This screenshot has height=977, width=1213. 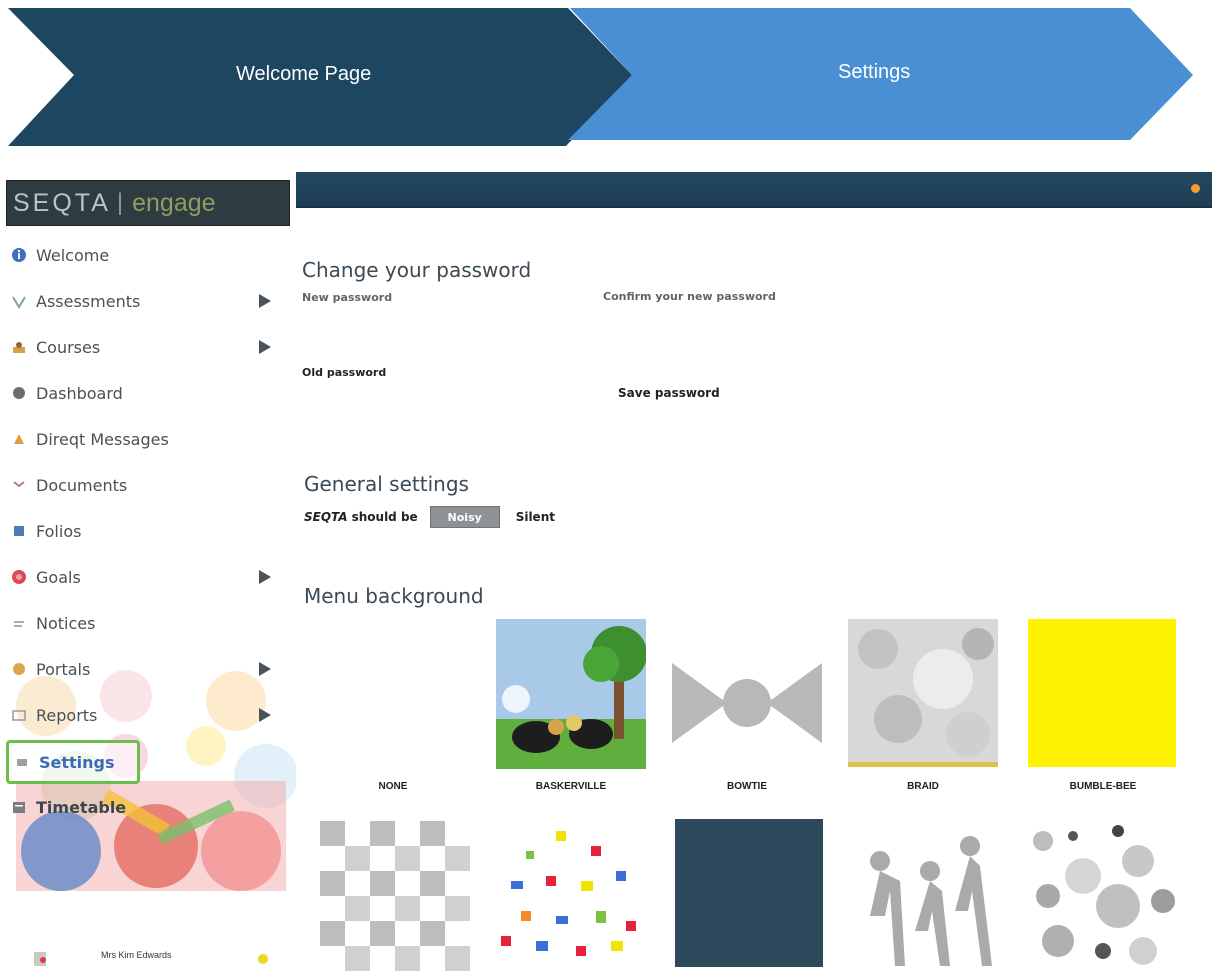 I want to click on step-welcome-label: Welcome Page, so click(x=304, y=74).